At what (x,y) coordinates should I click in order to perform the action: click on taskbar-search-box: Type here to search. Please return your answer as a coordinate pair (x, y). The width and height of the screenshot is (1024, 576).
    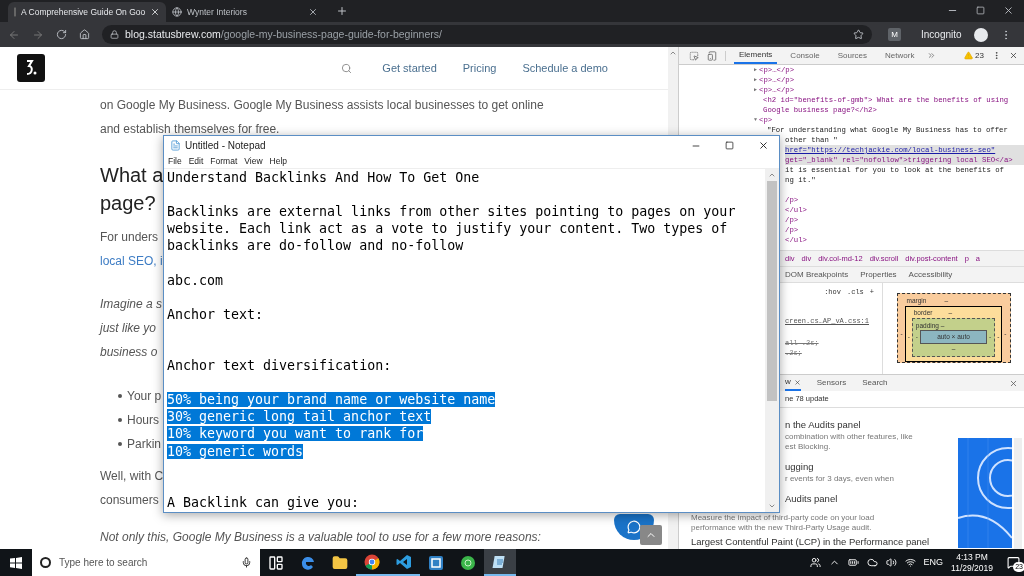
    Looking at the image, I should click on (146, 562).